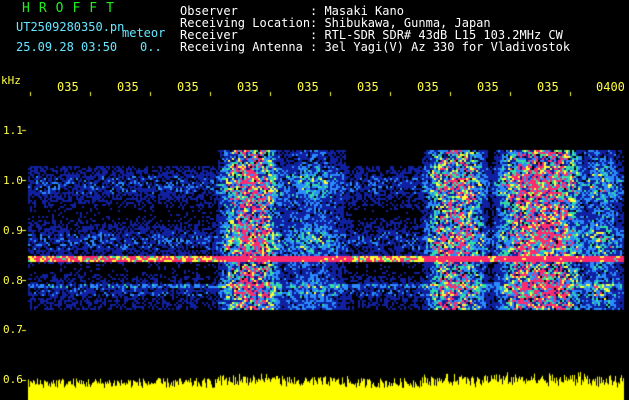 This screenshot has width=629, height=400. Describe the element at coordinates (13, 230) in the screenshot. I see `freq-tick: 0.9` at that location.